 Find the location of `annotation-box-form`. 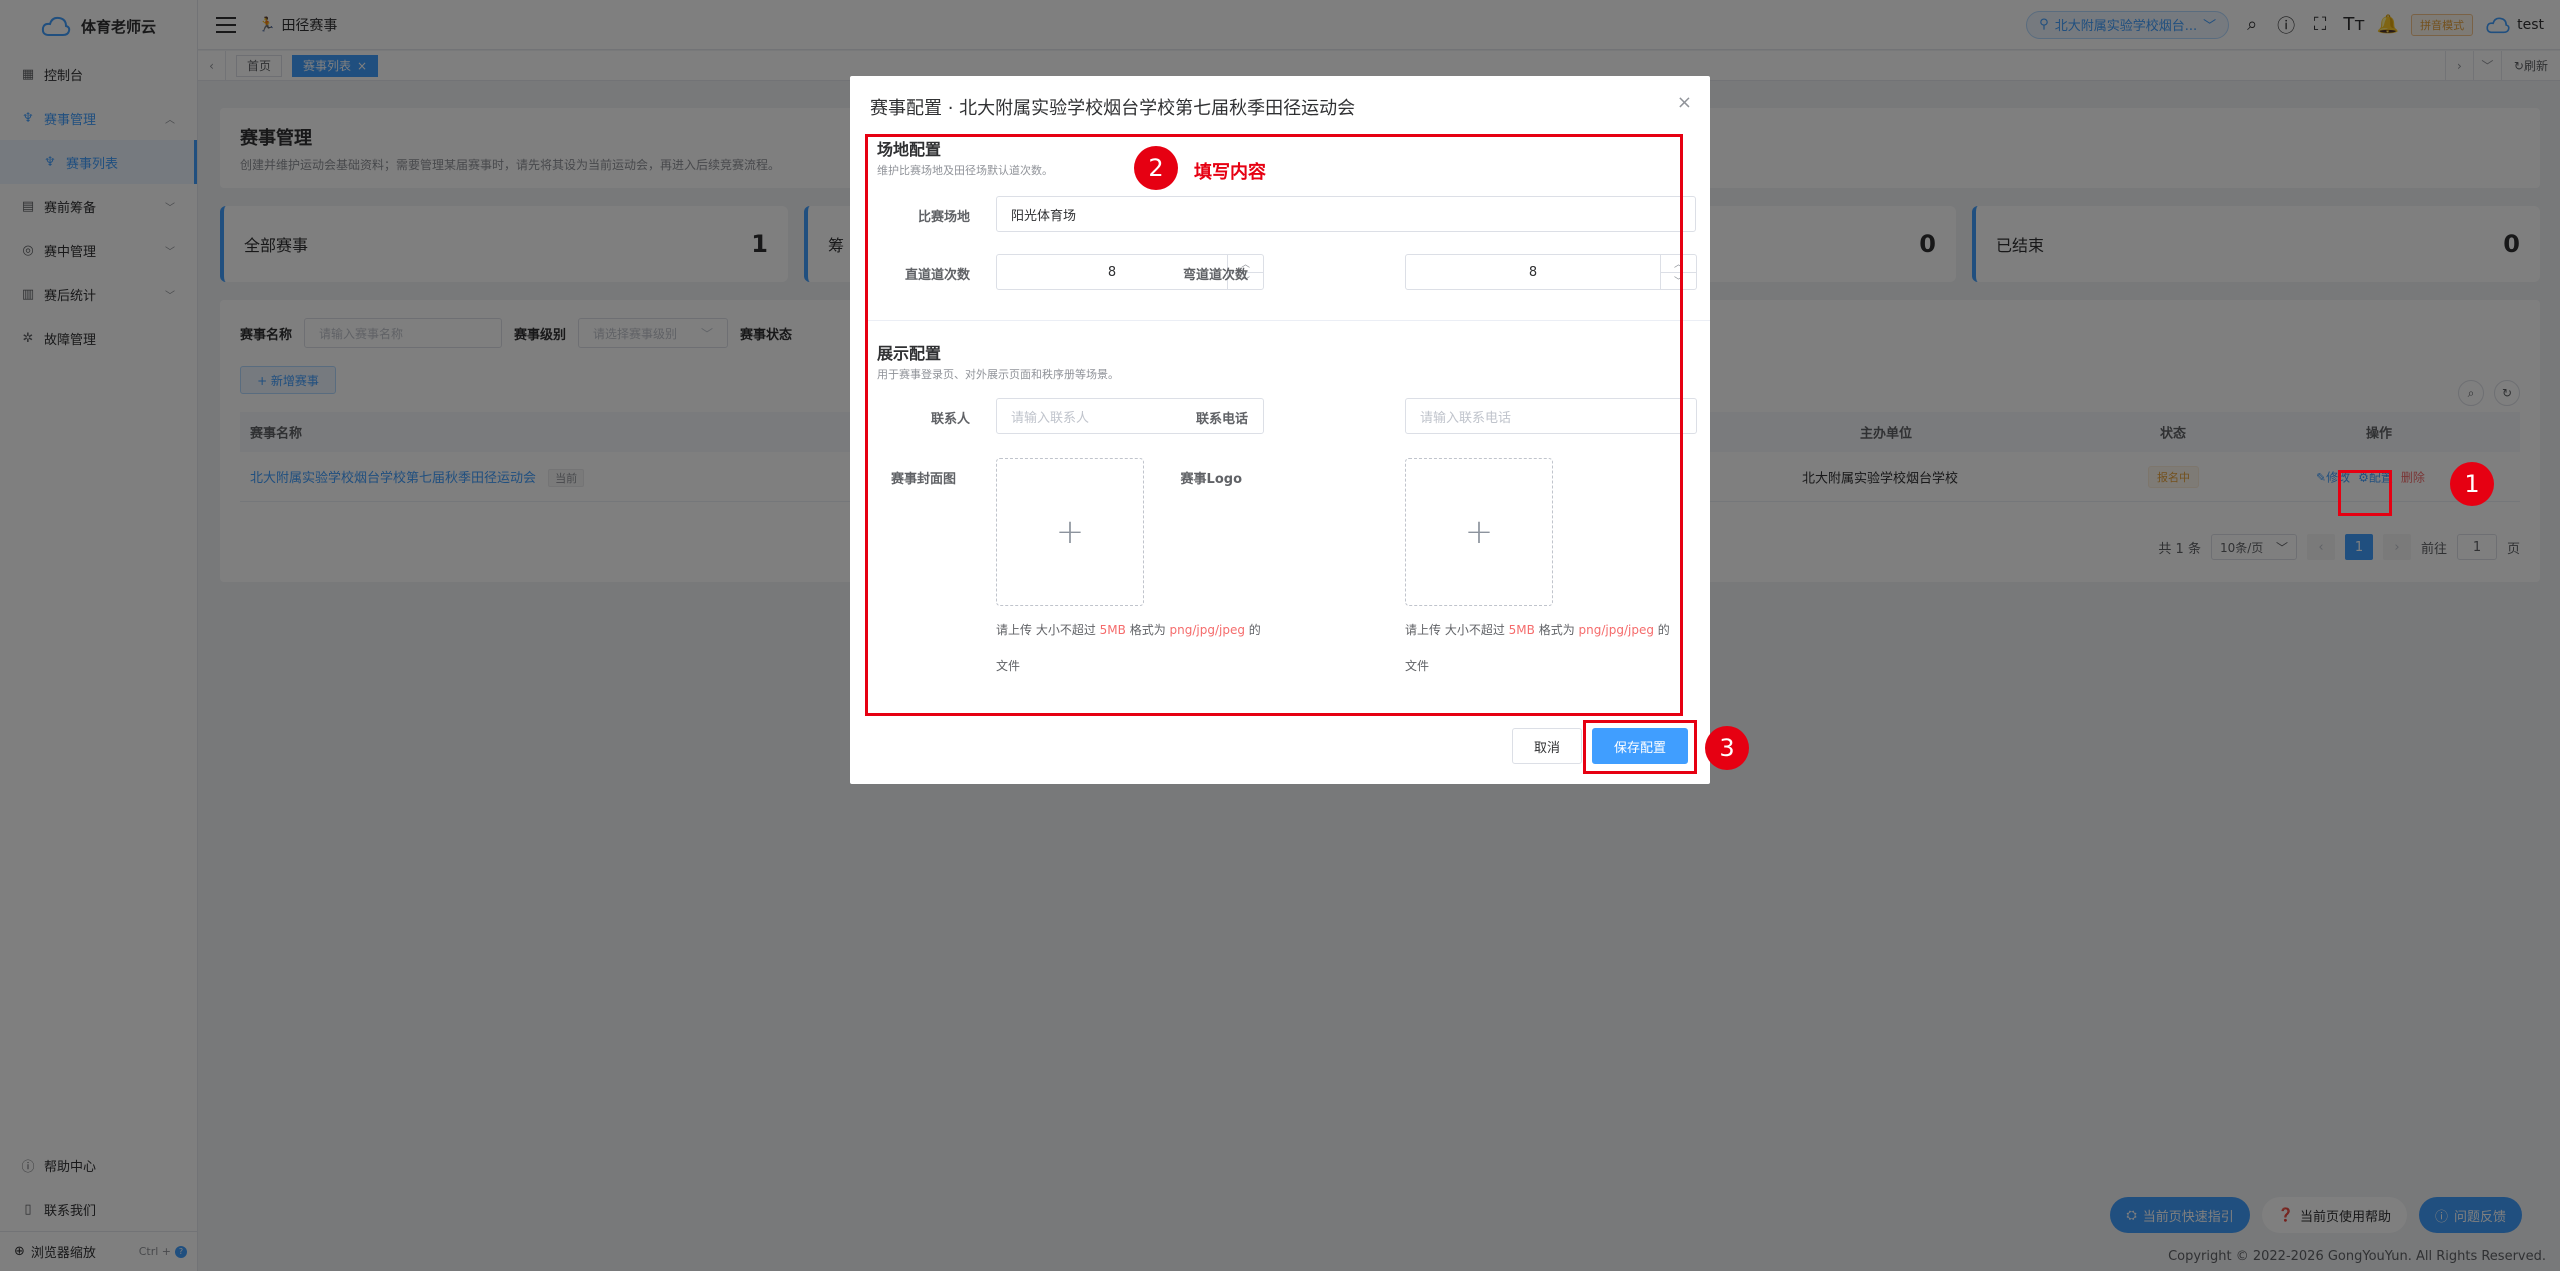

annotation-box-form is located at coordinates (1274, 425).